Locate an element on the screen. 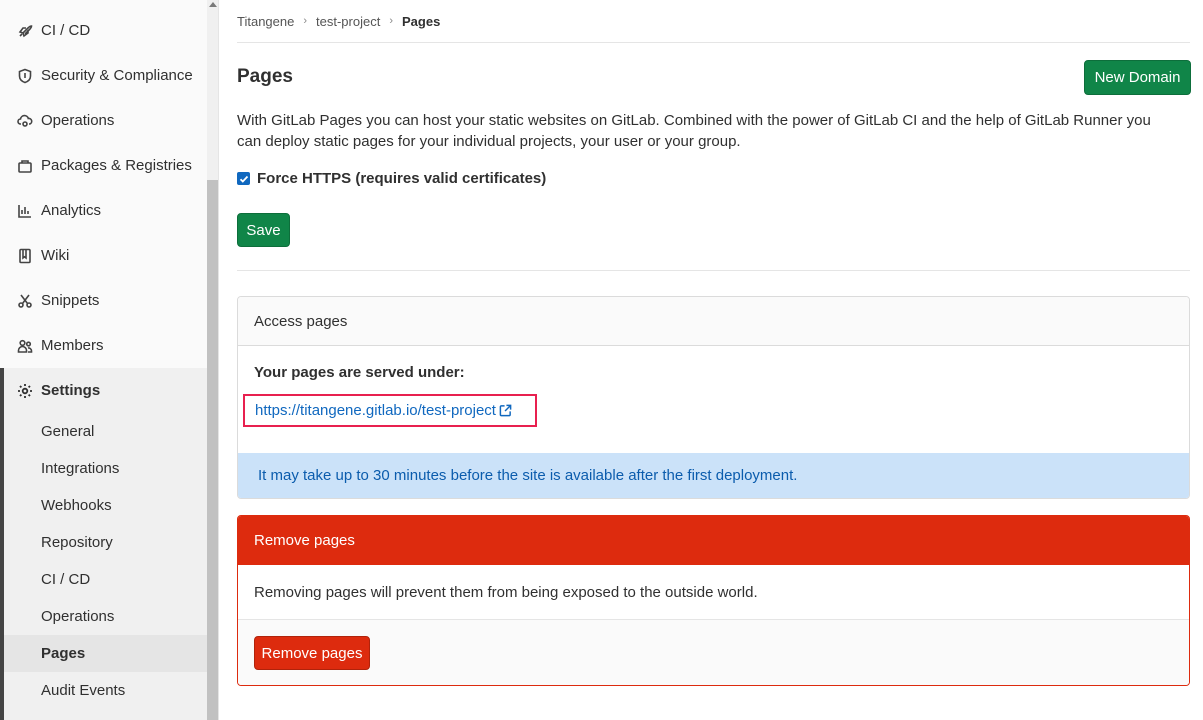 This screenshot has width=1203, height=720. sidebar-item-wiki: Wiki is located at coordinates (103, 255).